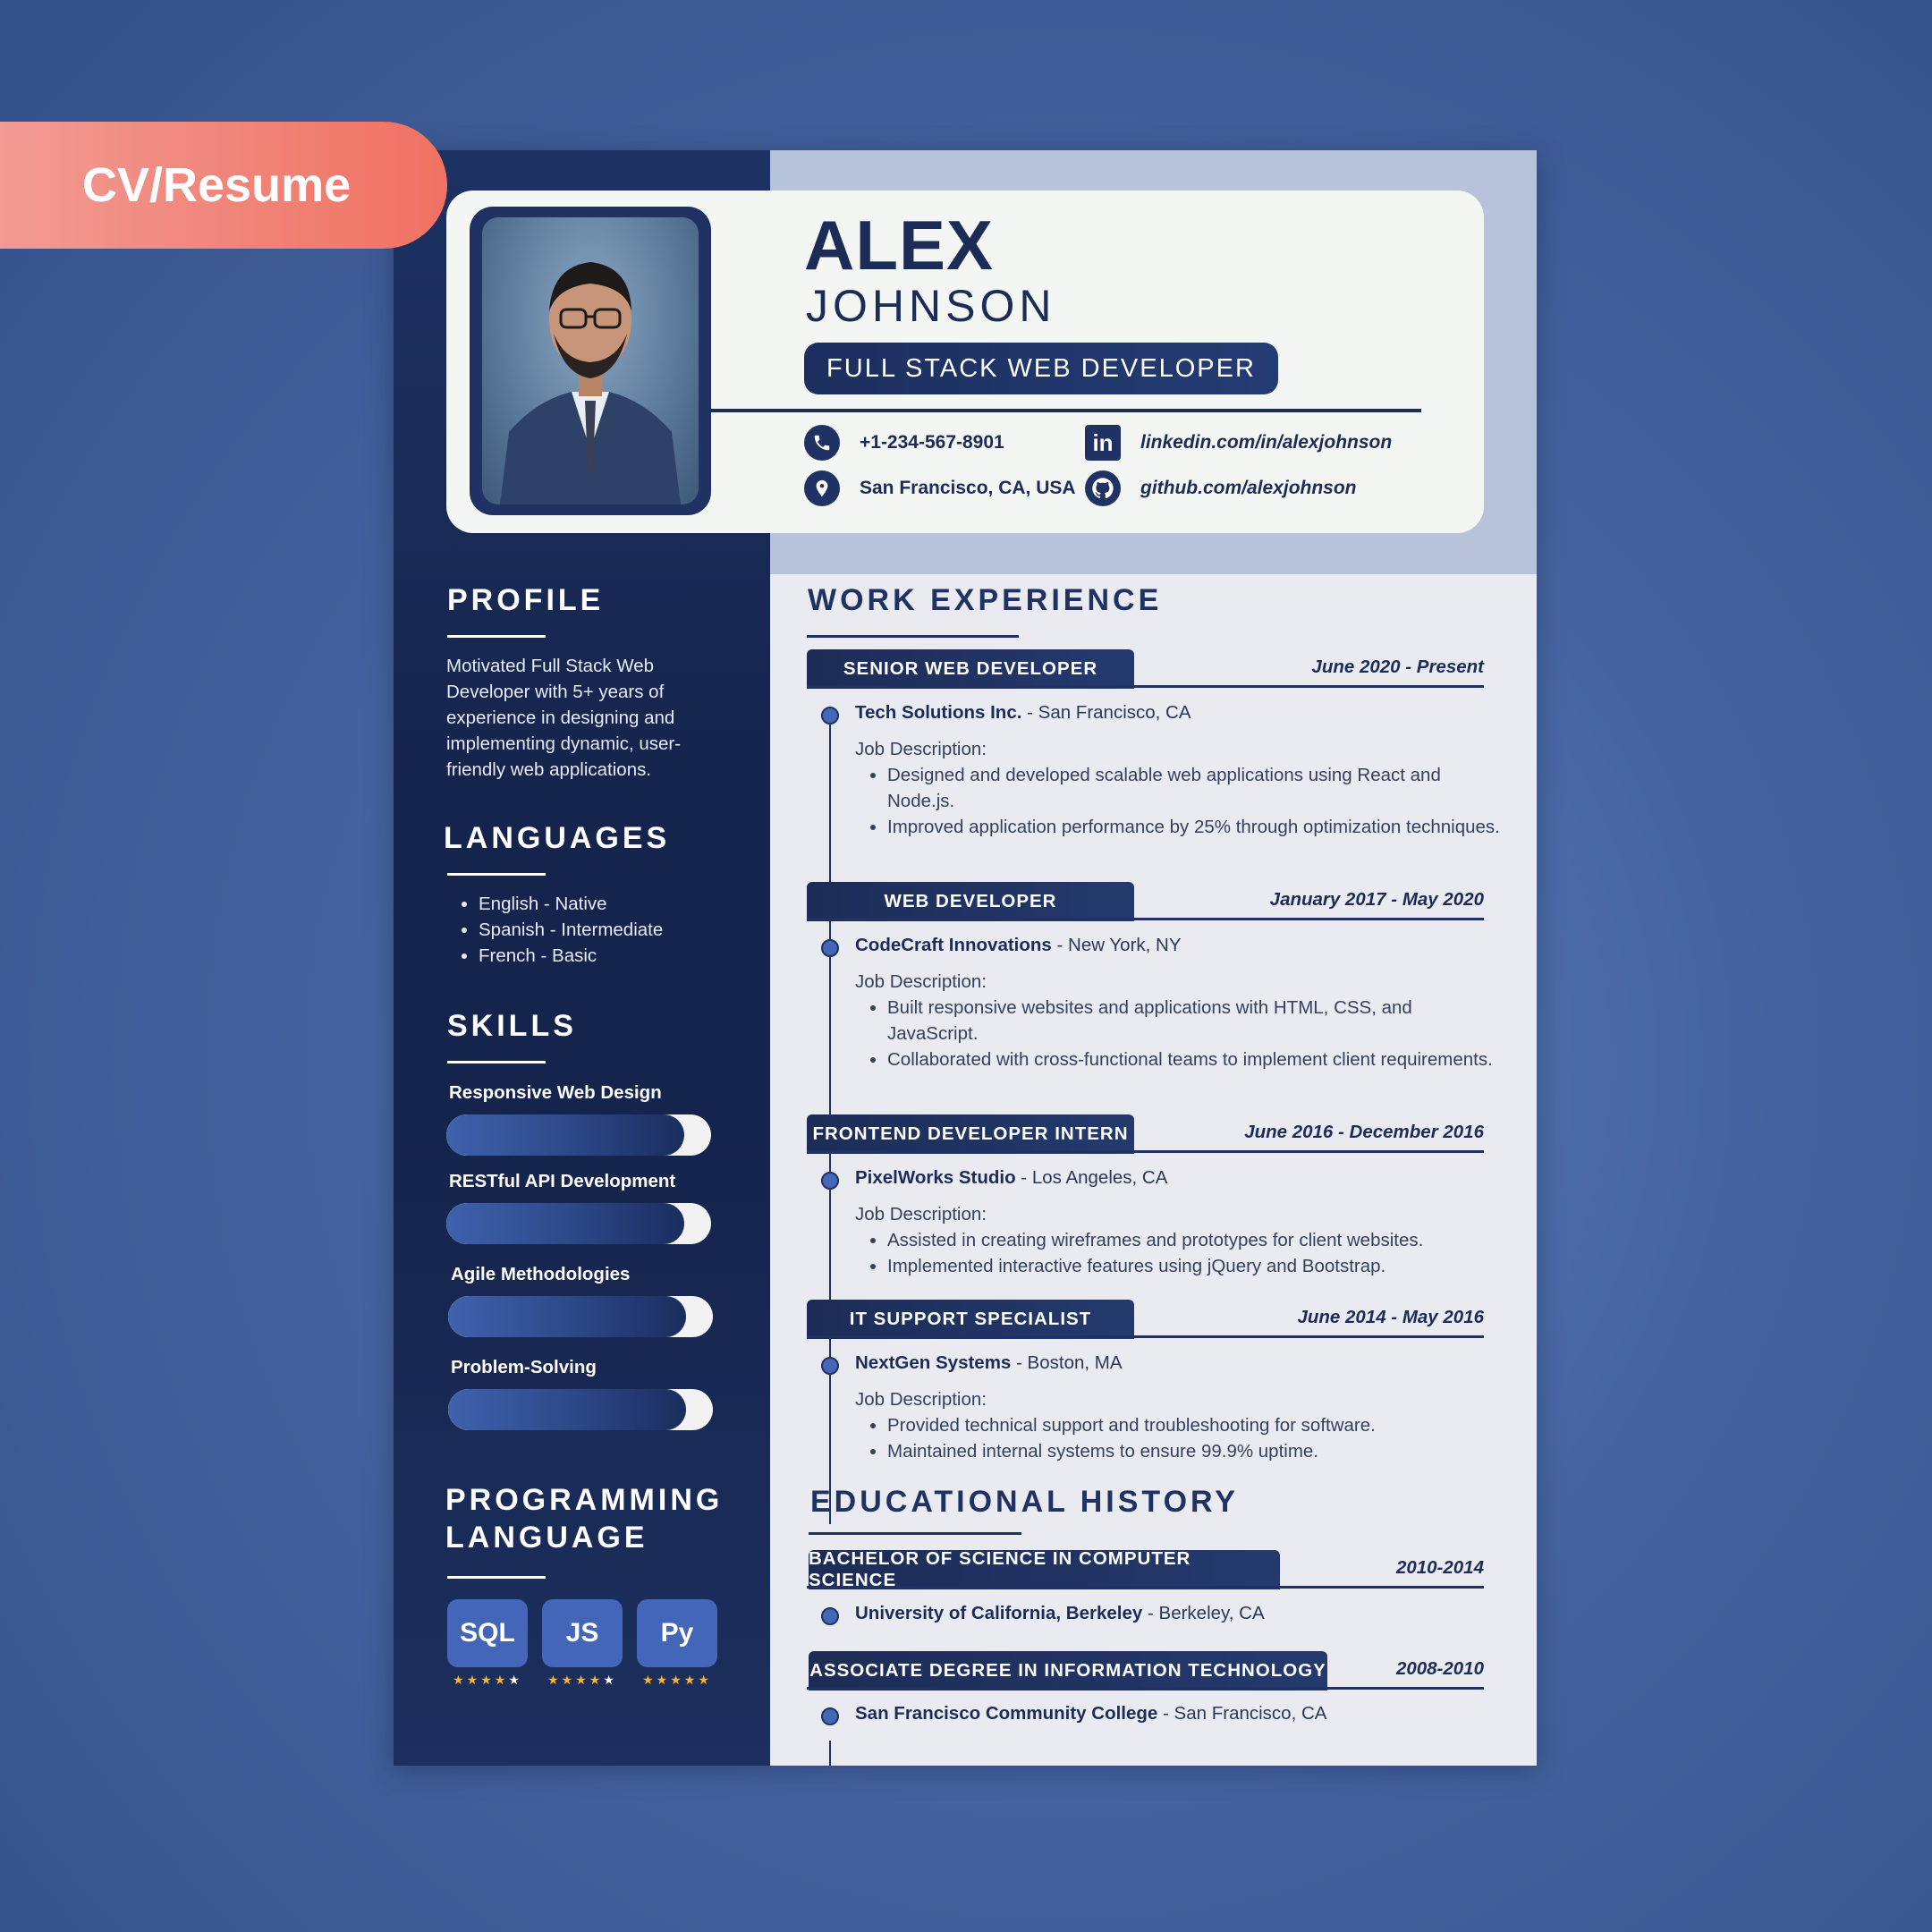 This screenshot has height=1932, width=1932. What do you see at coordinates (496, 1062) in the screenshot?
I see `skills-underline` at bounding box center [496, 1062].